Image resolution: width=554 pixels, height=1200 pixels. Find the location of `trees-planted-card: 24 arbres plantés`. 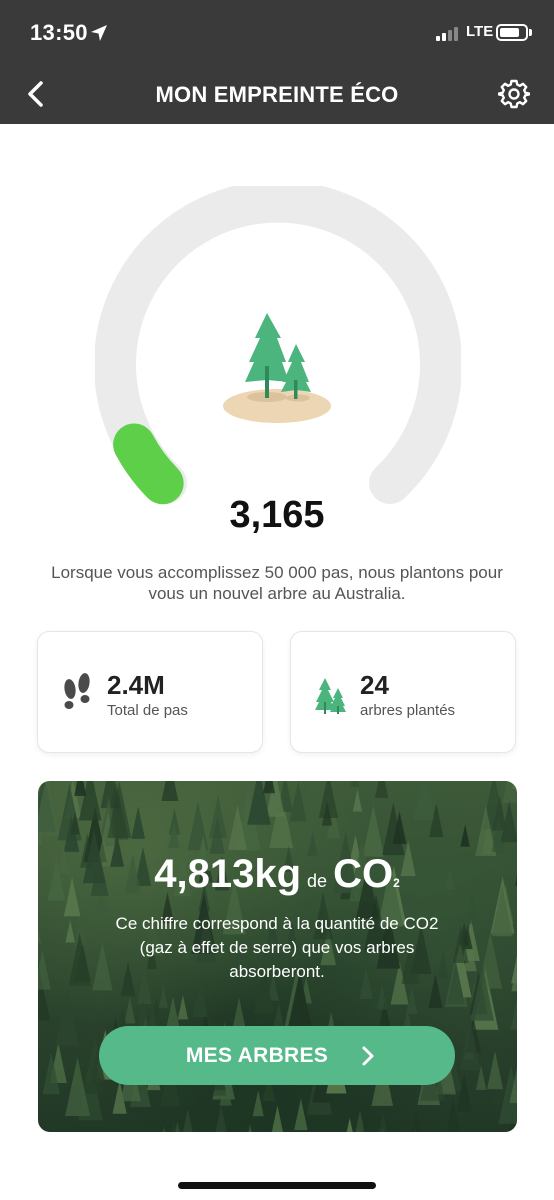

trees-planted-card: 24 arbres plantés is located at coordinates (403, 692).